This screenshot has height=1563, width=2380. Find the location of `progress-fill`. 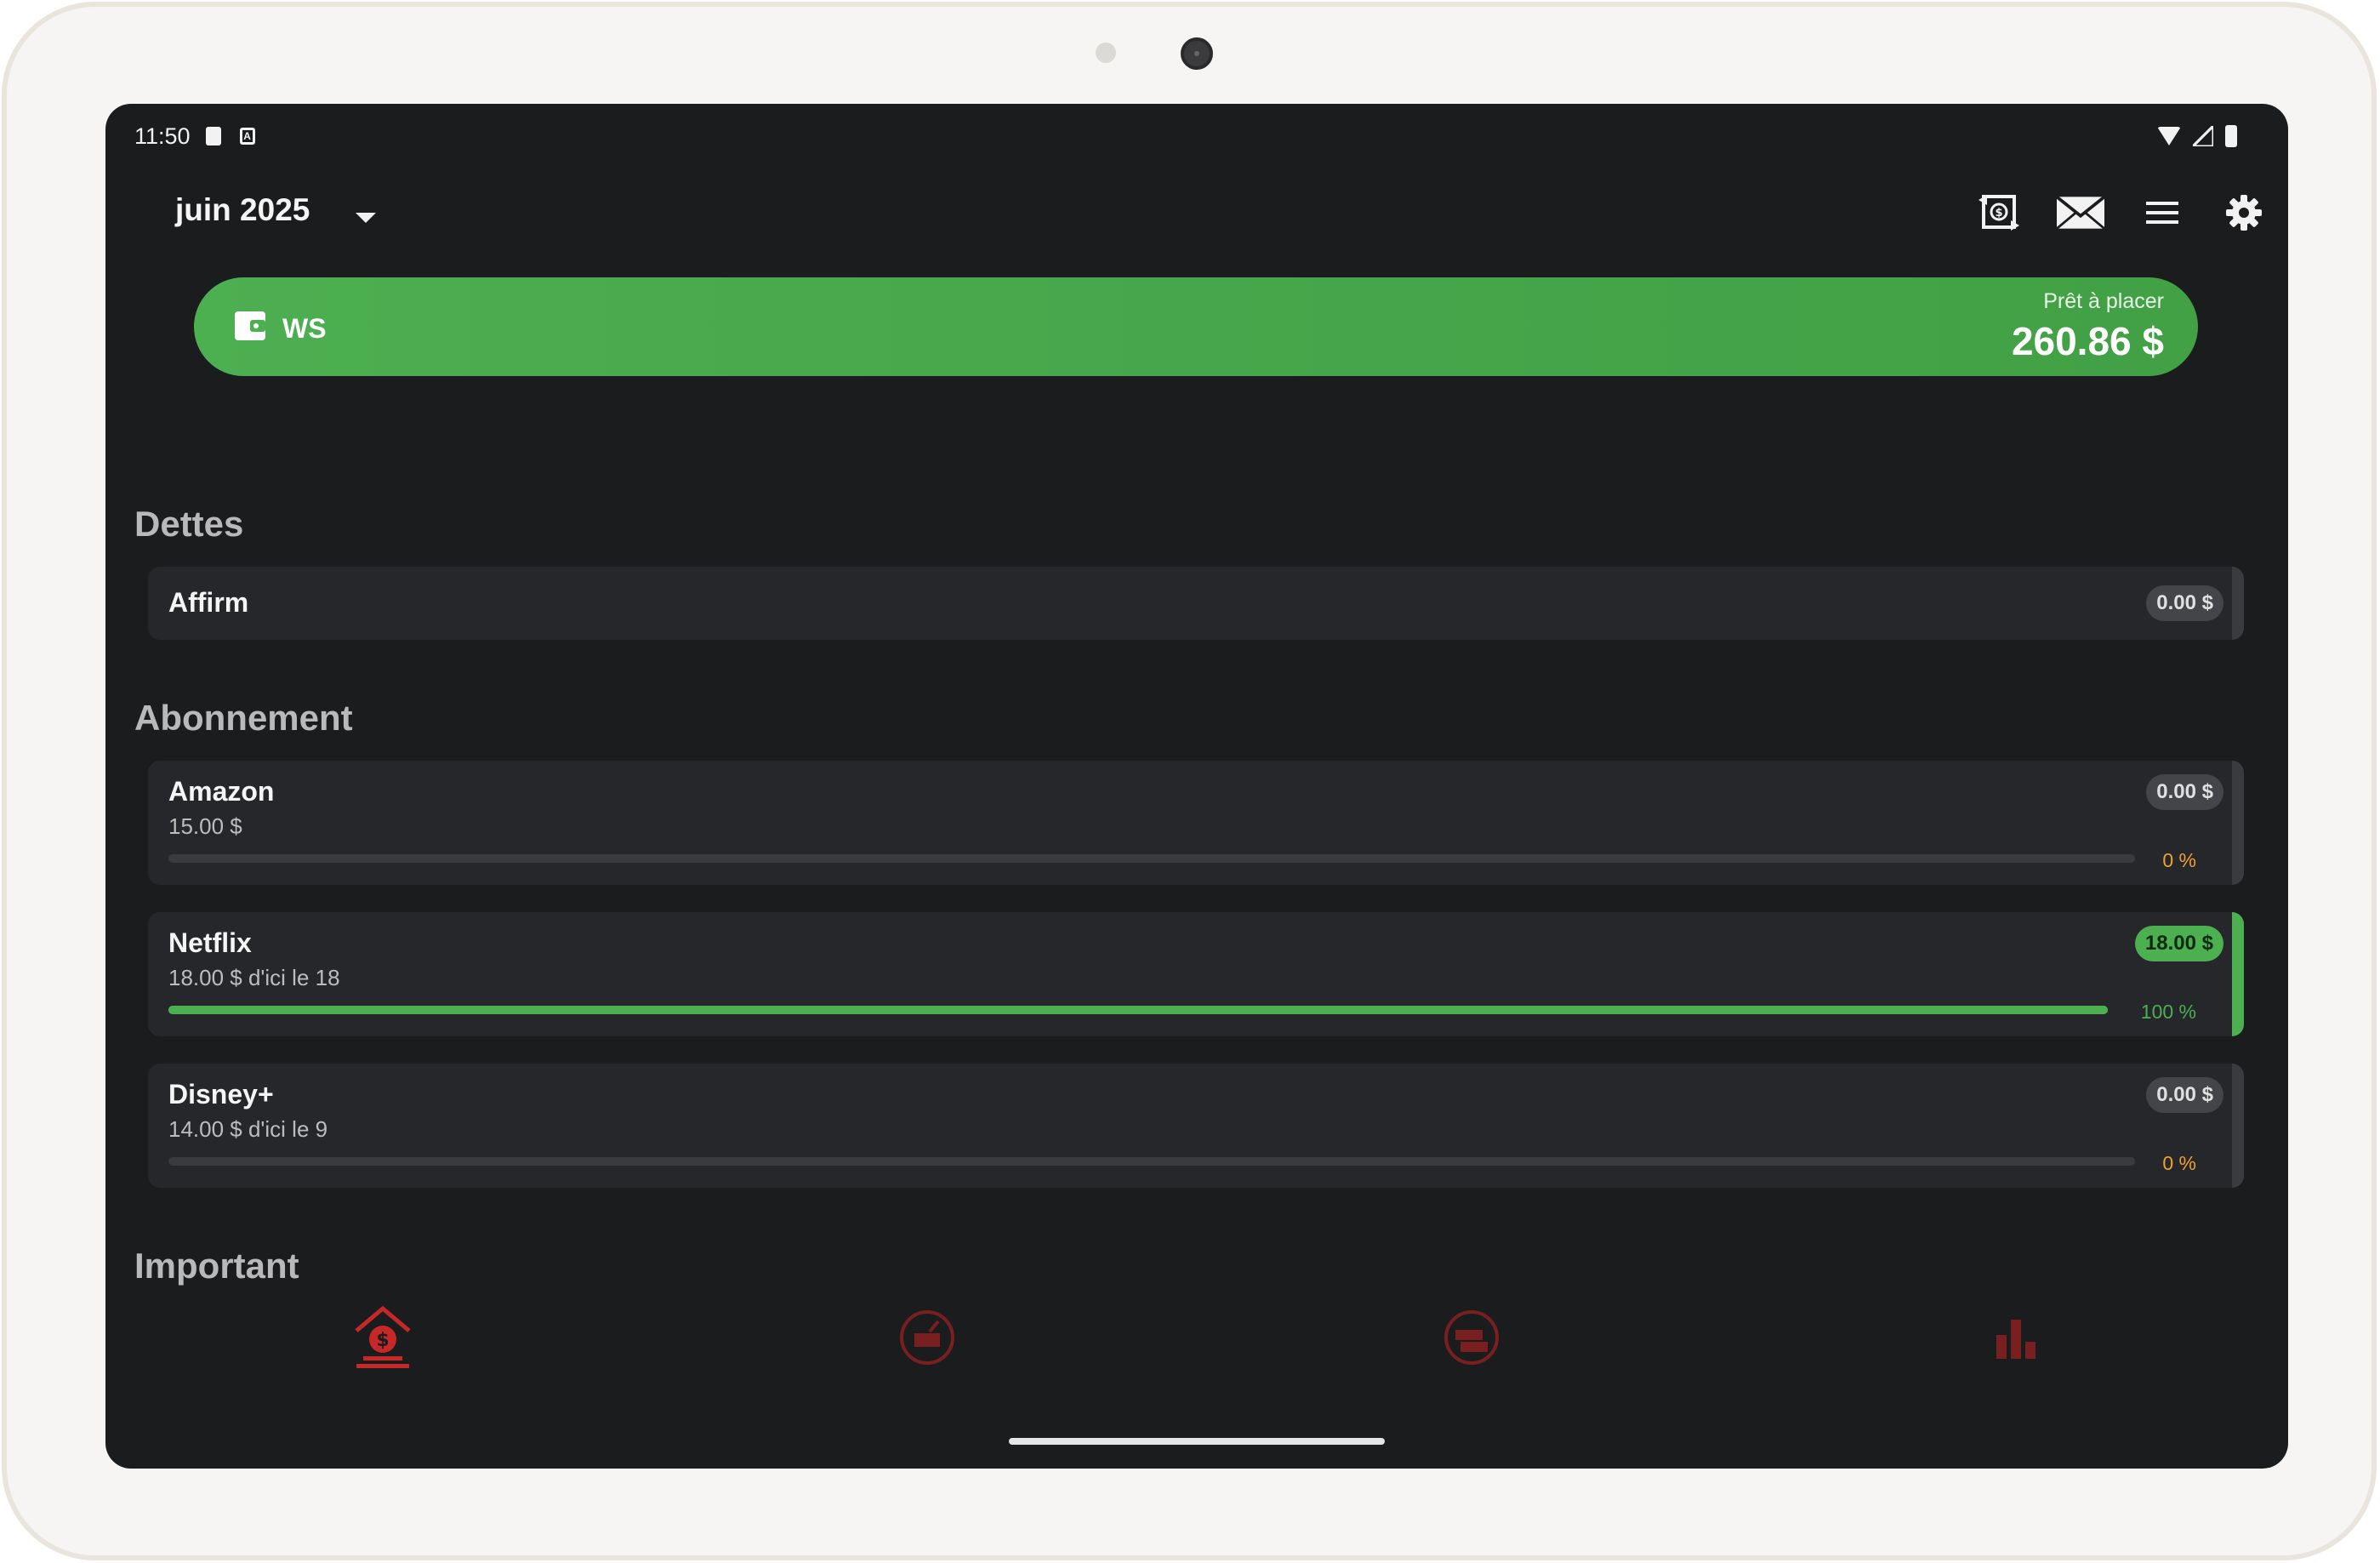

progress-fill is located at coordinates (1138, 1010).